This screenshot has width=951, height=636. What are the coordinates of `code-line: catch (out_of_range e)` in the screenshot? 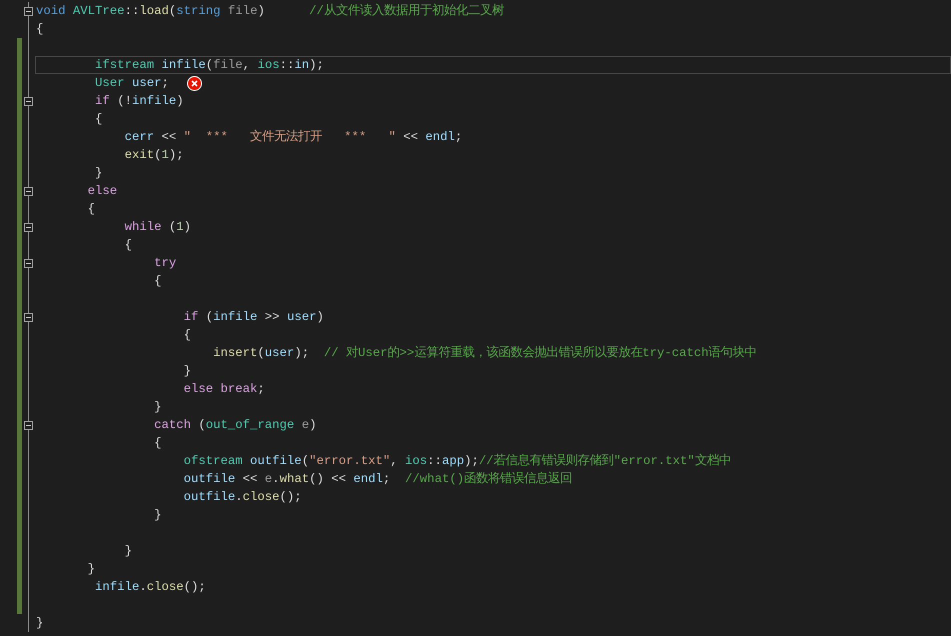 It's located at (235, 425).